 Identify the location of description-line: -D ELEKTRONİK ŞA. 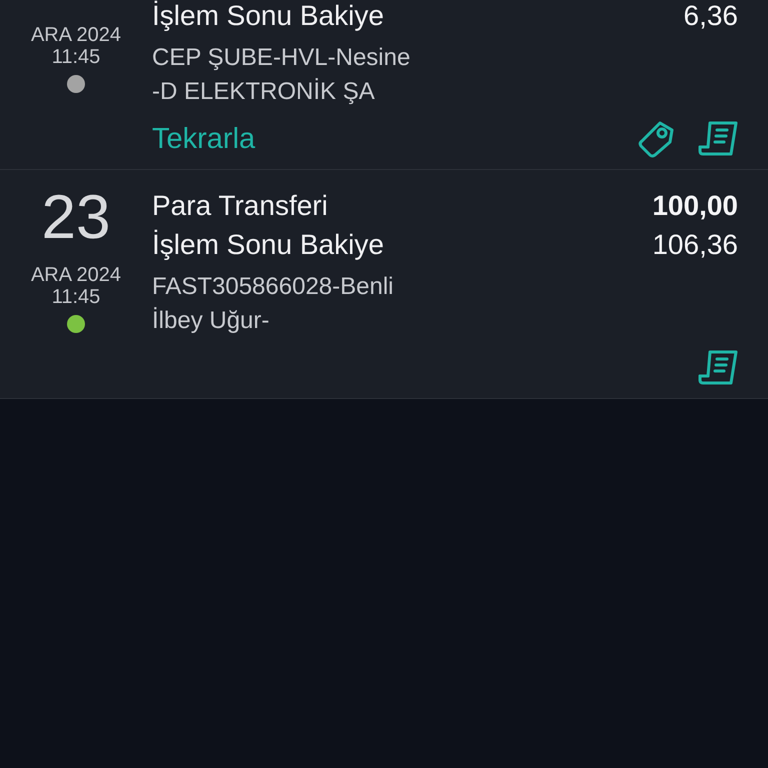
(264, 92).